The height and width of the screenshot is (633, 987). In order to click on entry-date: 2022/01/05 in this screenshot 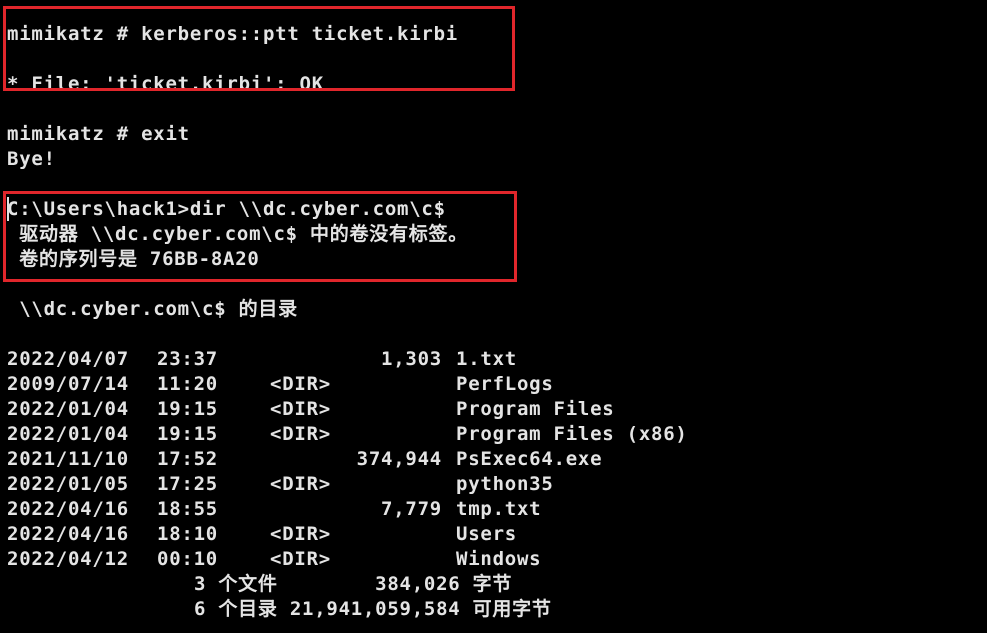, I will do `click(68, 484)`.